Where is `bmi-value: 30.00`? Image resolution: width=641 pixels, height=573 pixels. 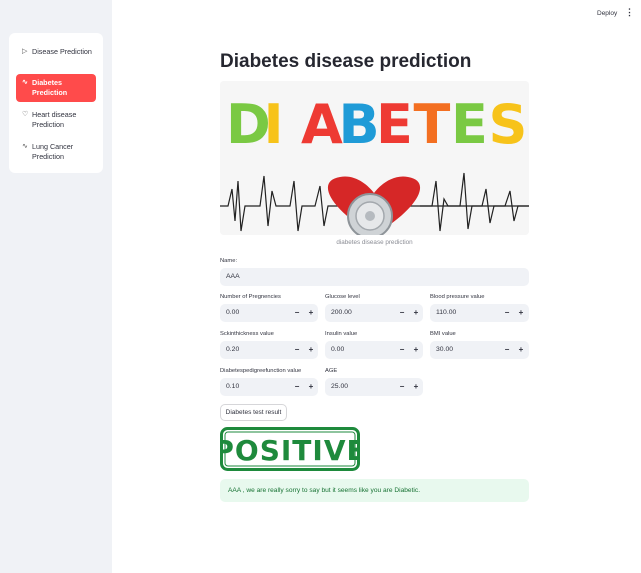 bmi-value: 30.00 is located at coordinates (444, 350).